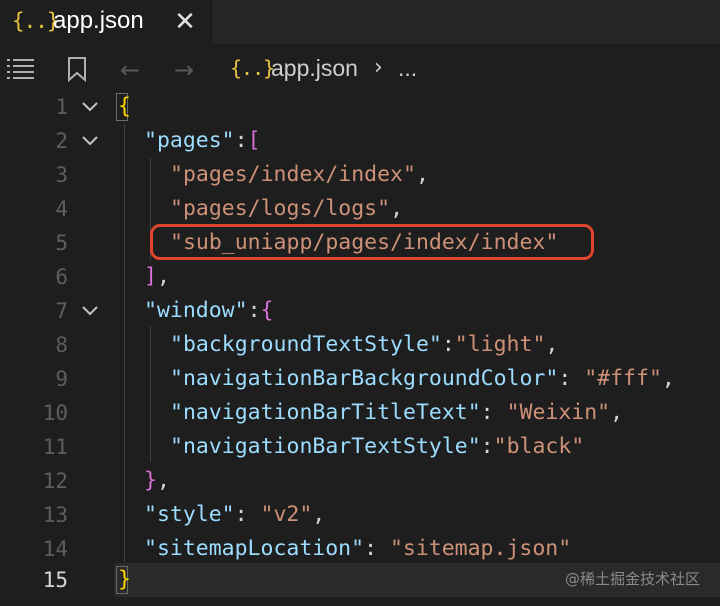 The height and width of the screenshot is (606, 720). Describe the element at coordinates (55, 447) in the screenshot. I see `line-number: 11` at that location.